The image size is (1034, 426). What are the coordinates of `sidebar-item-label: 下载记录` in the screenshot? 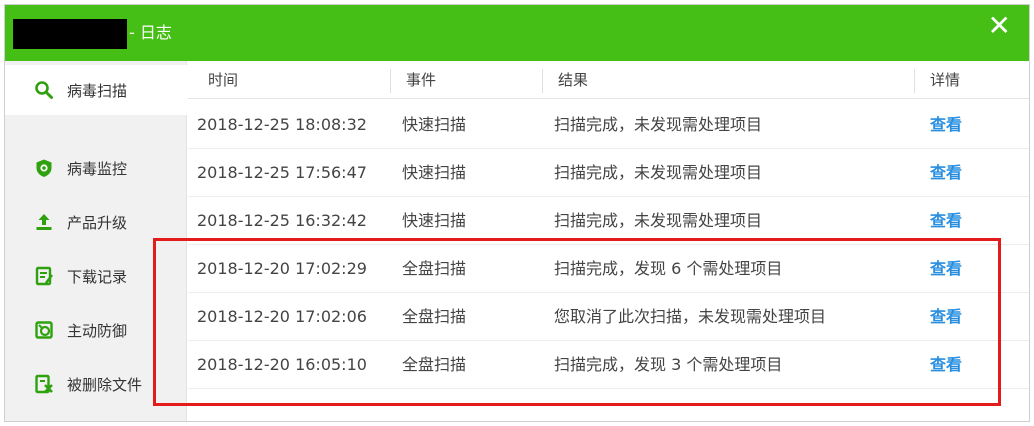 It's located at (97, 276).